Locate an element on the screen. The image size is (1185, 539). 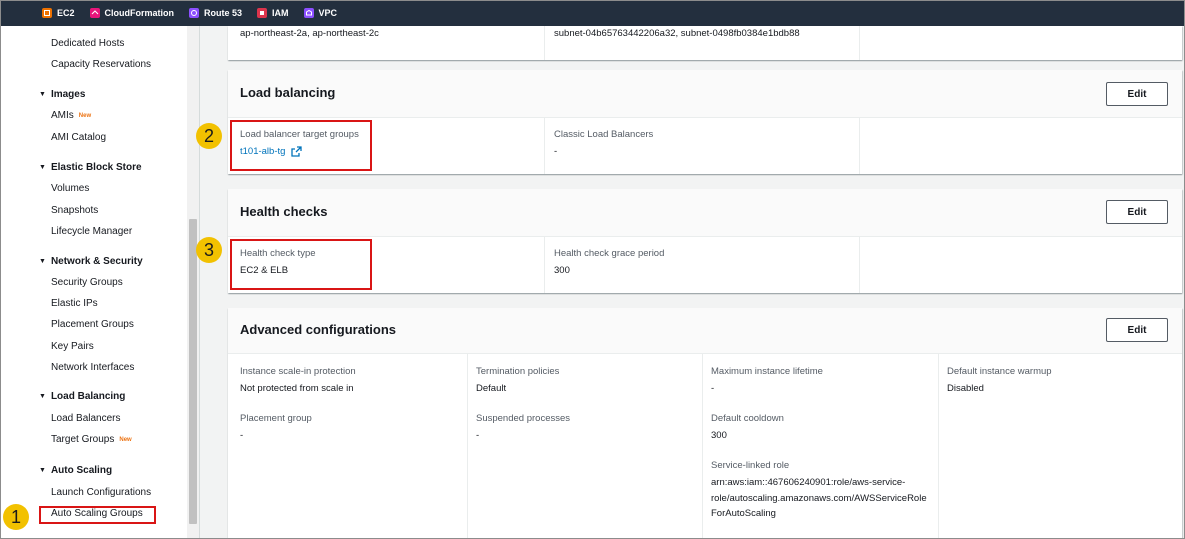
max-instance-lifetime-value: - is located at coordinates (713, 388).